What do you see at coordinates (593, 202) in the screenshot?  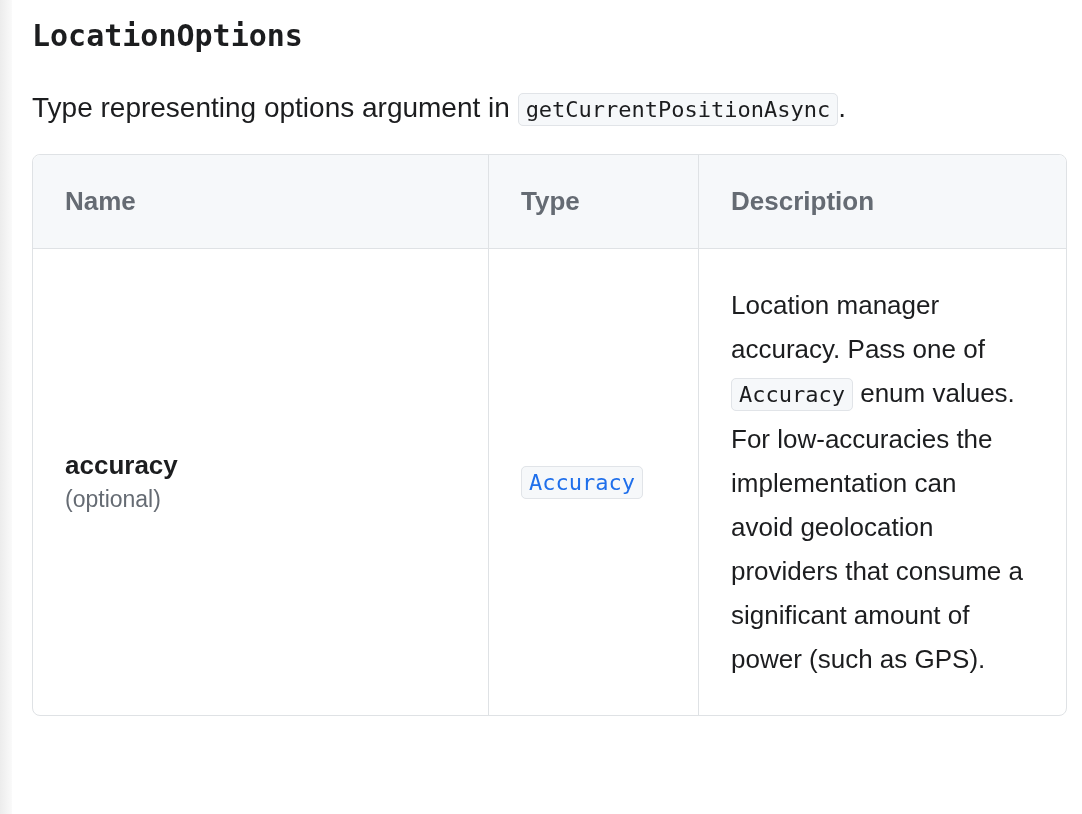 I see `column-header: Type` at bounding box center [593, 202].